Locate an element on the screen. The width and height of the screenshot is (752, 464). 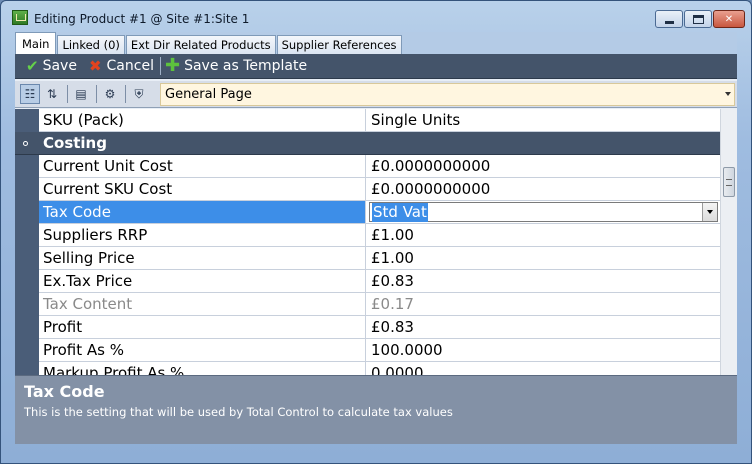
categorized-icon: ☷ is located at coordinates (30, 94).